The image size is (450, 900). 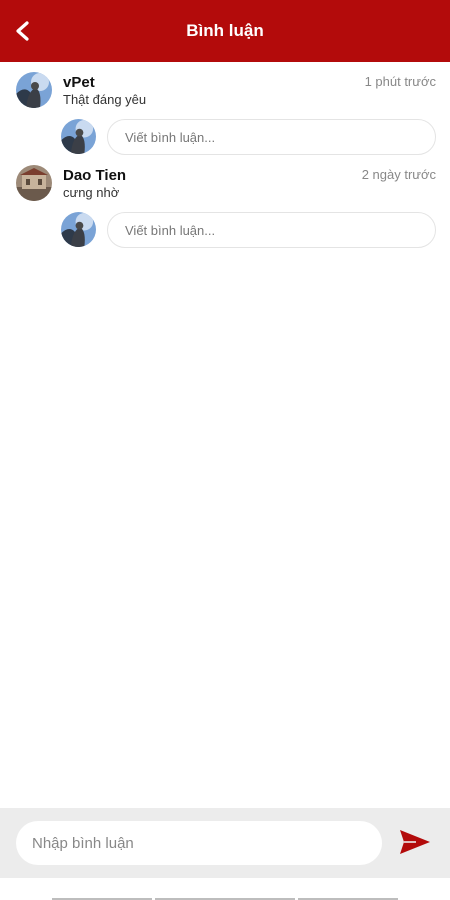 What do you see at coordinates (79, 82) in the screenshot?
I see `comment-author: vPet` at bounding box center [79, 82].